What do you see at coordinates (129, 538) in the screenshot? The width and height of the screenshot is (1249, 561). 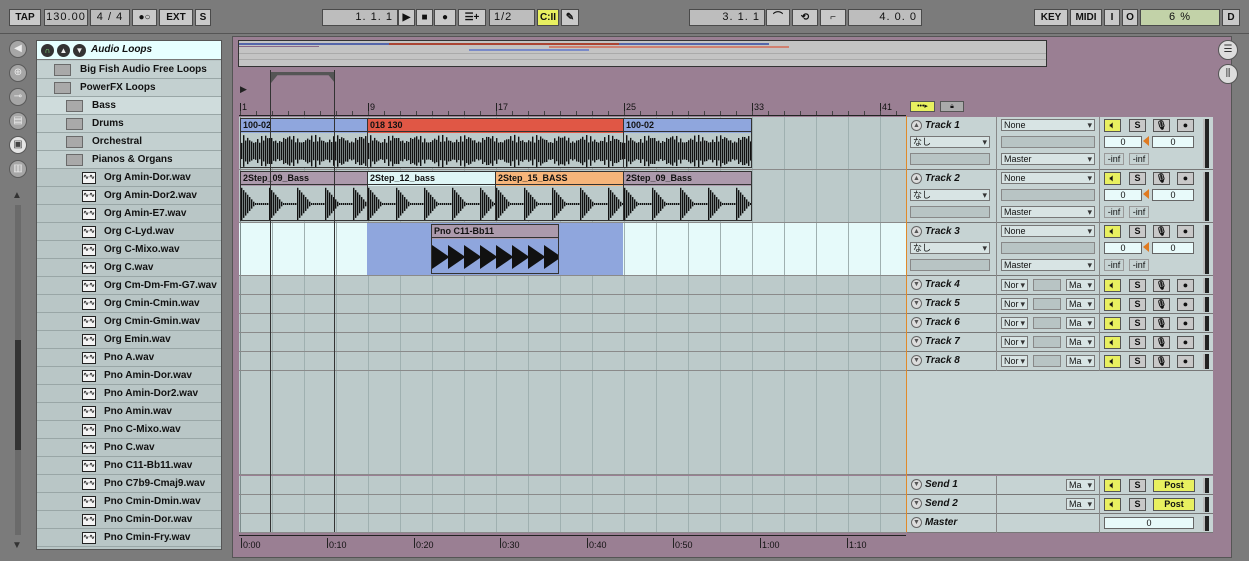 I see `browser-item: ∿∿ Pno Cmin-Fry.wav` at bounding box center [129, 538].